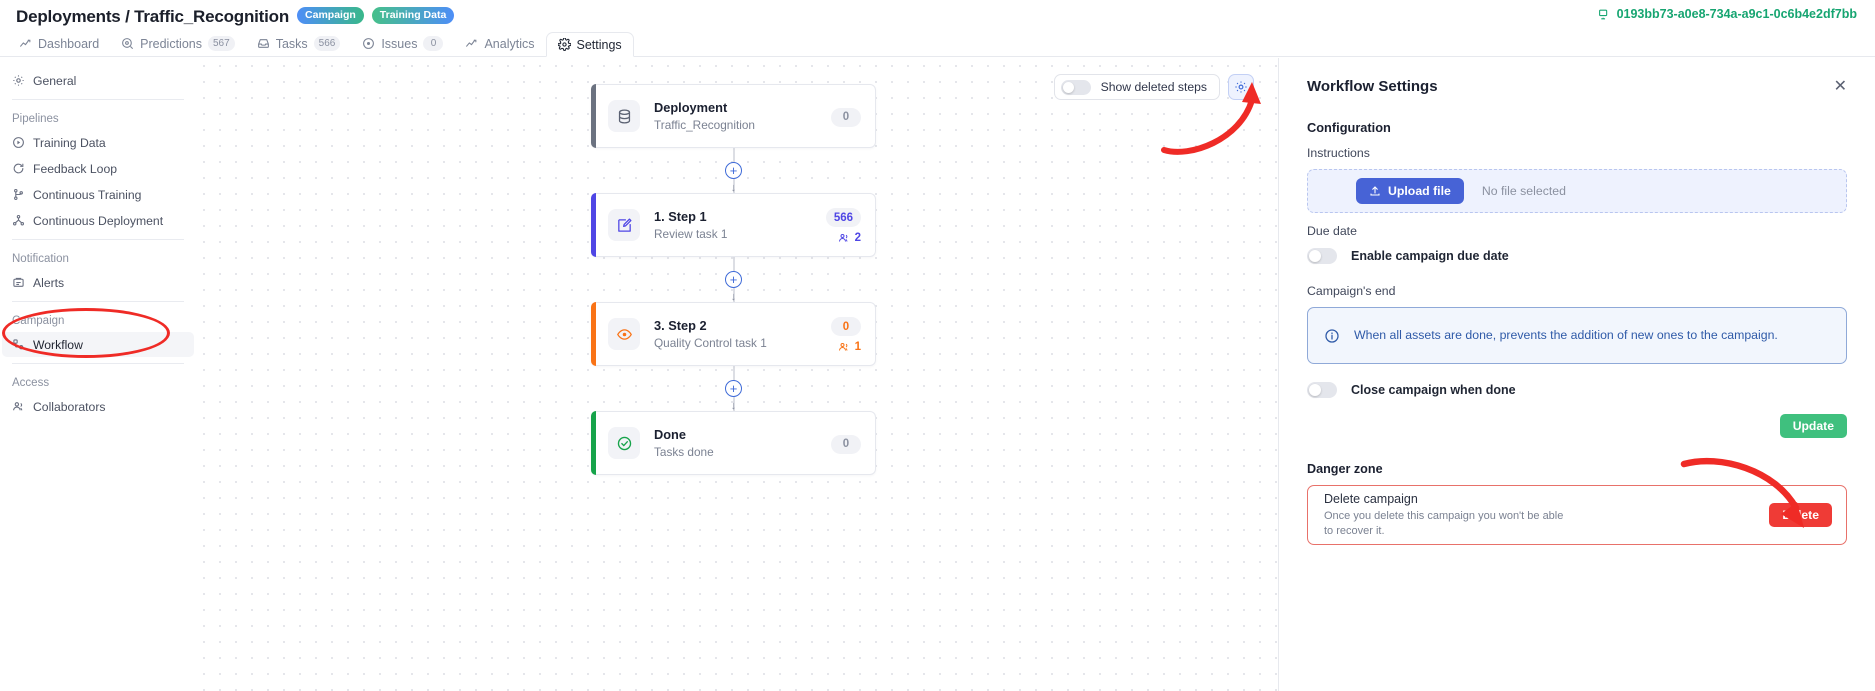 The image size is (1875, 691). I want to click on close-icon: ✕, so click(1840, 86).